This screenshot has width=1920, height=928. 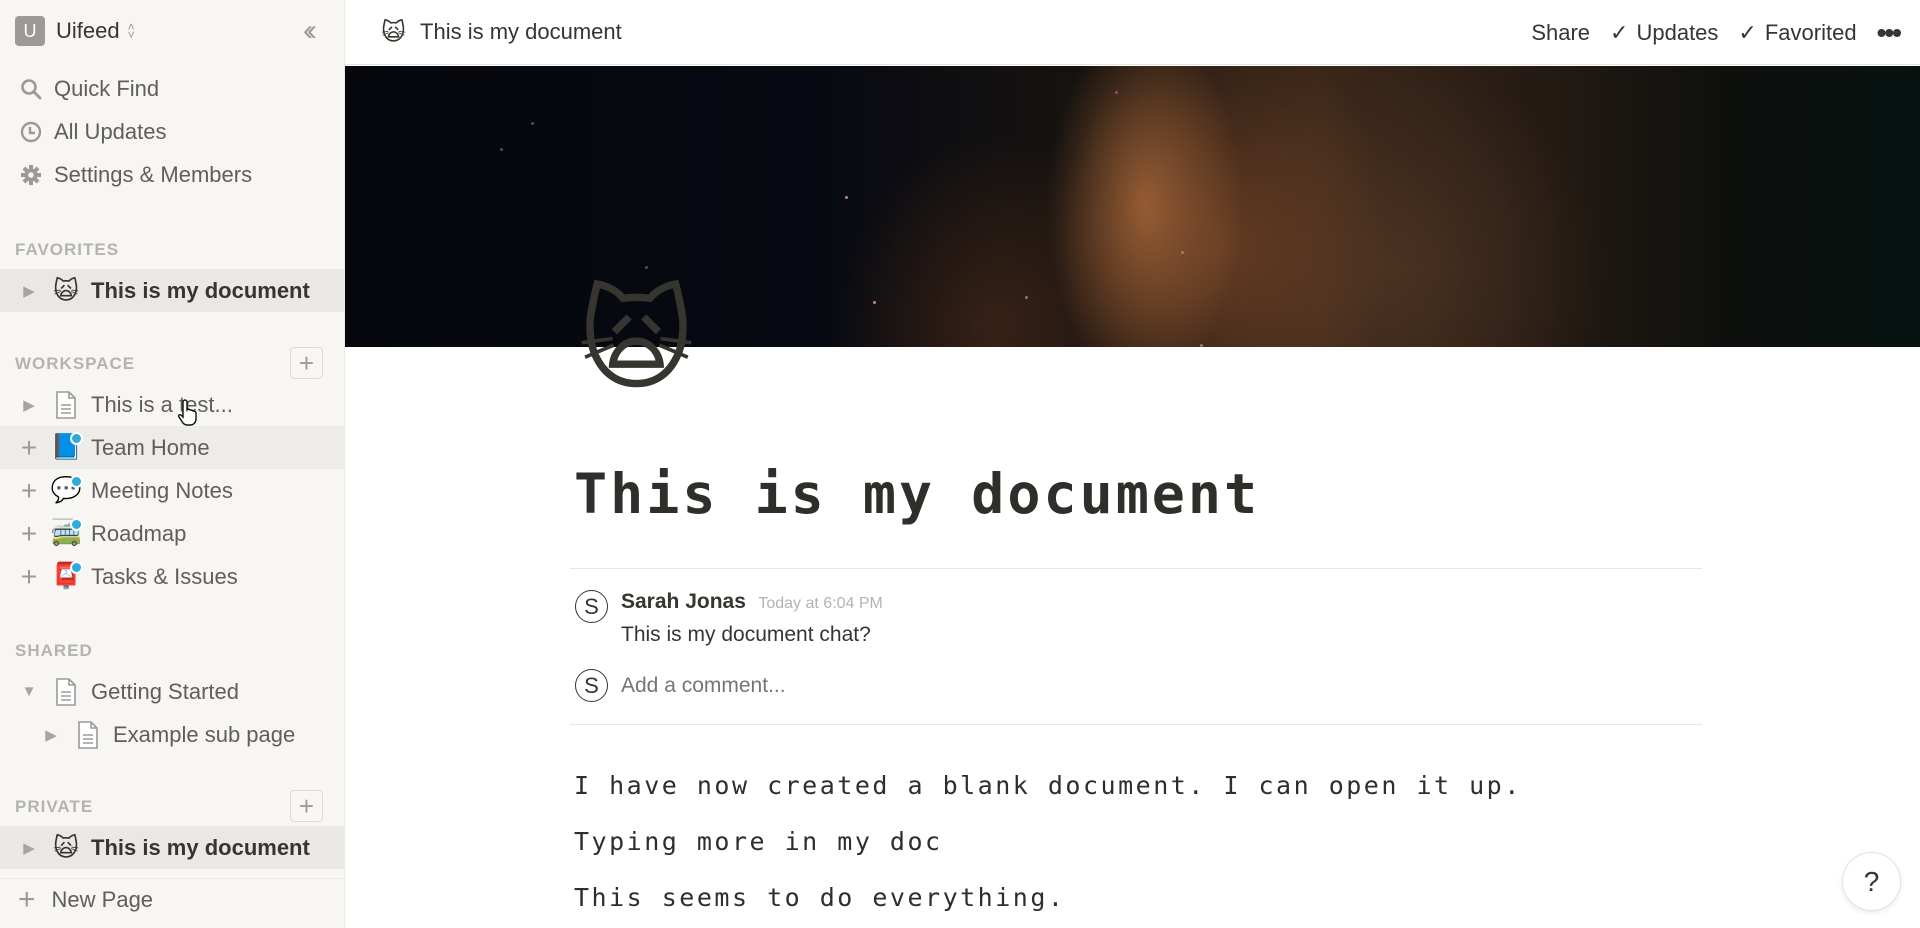 I want to click on sidebar-item-tasks-issues: + 📮 Tasks & Issues, so click(x=172, y=576).